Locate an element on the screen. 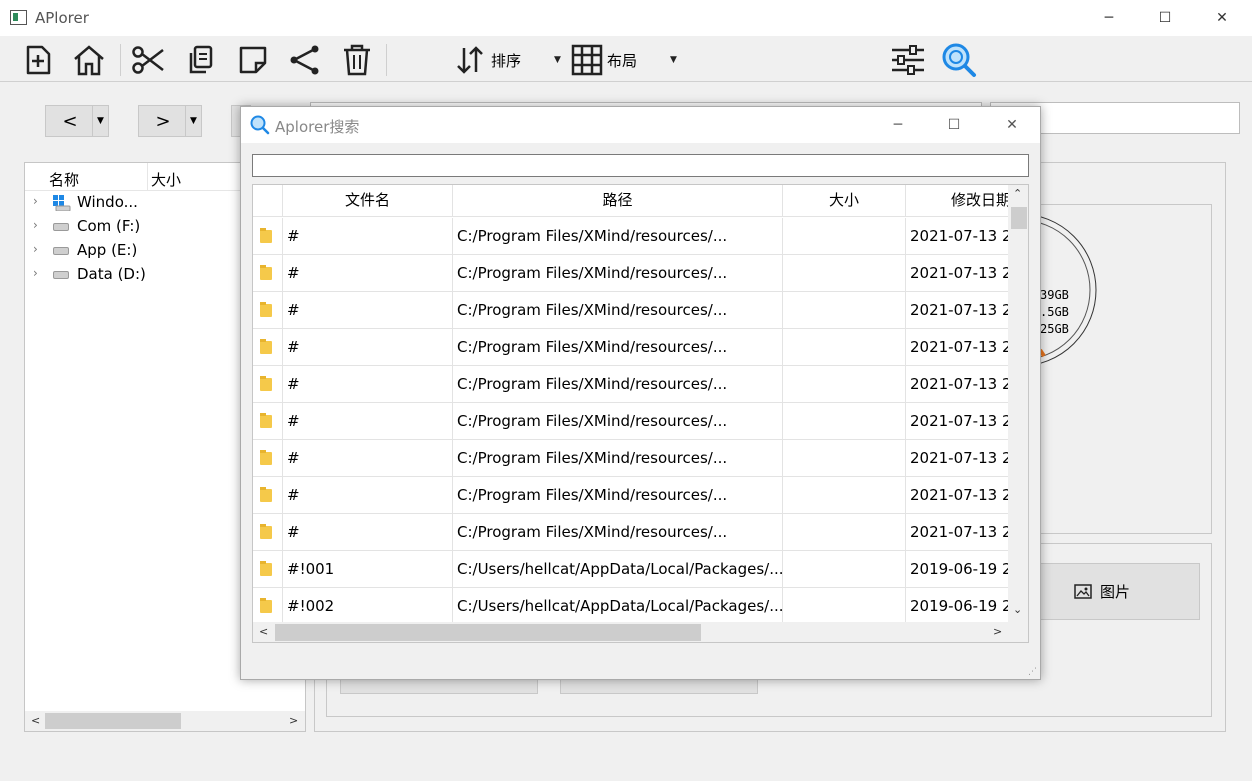 The height and width of the screenshot is (781, 1252). resize-grip-icon: ⋰ is located at coordinates (1032, 672).